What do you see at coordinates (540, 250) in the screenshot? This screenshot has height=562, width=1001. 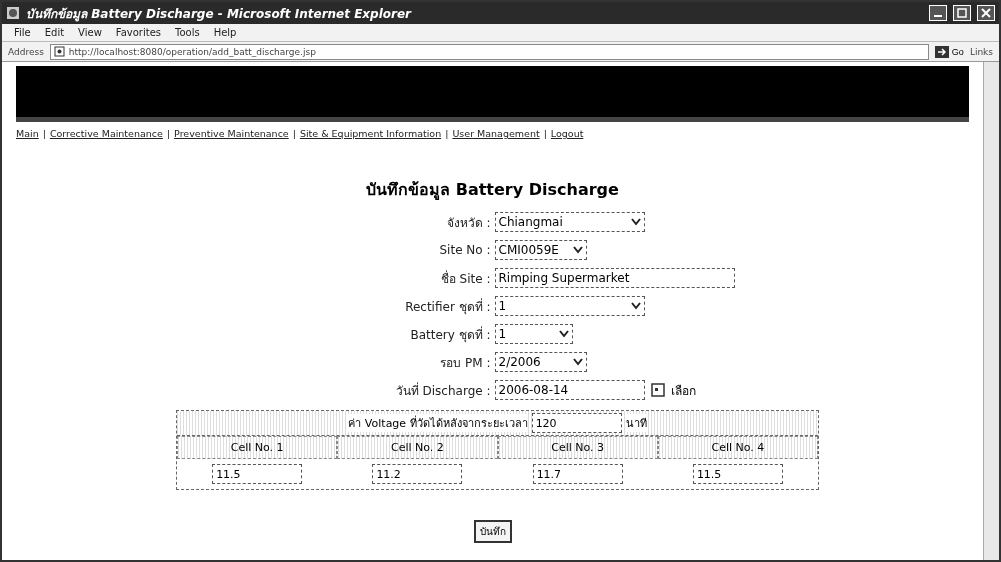 I see `dropdown: CMI0059E` at bounding box center [540, 250].